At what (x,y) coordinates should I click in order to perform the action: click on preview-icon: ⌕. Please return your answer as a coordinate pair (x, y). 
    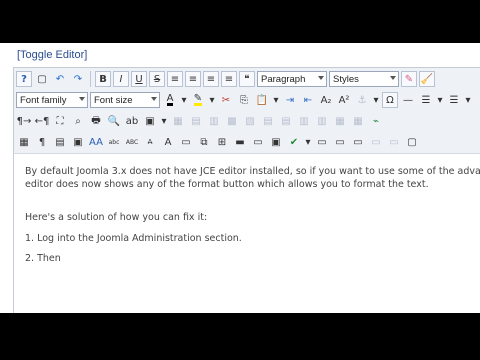
    Looking at the image, I should click on (78, 121).